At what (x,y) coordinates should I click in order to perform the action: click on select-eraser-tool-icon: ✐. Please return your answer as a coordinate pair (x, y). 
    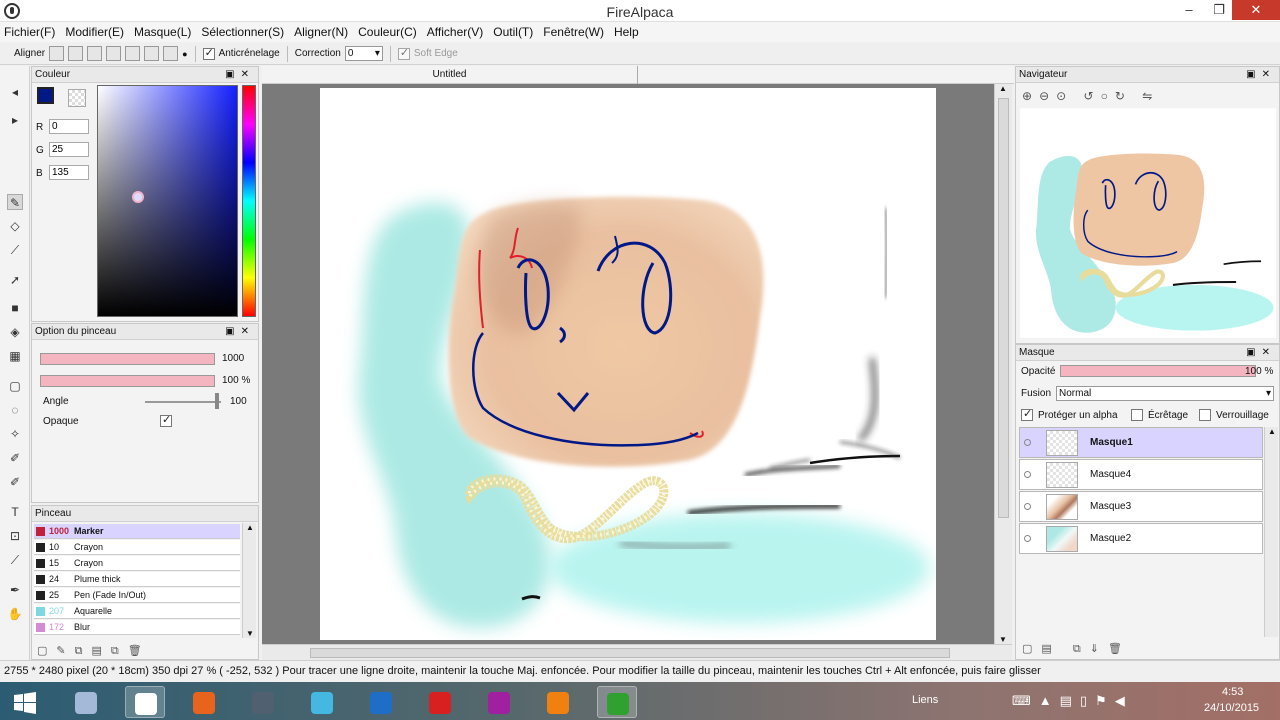
    Looking at the image, I should click on (15, 482).